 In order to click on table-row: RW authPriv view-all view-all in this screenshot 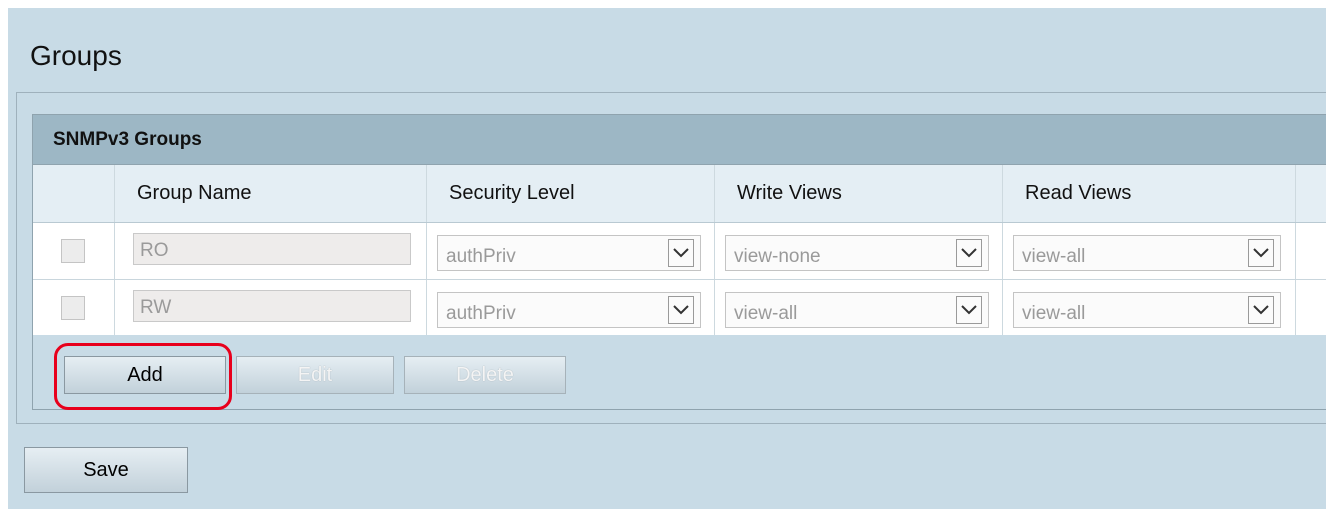, I will do `click(679, 308)`.